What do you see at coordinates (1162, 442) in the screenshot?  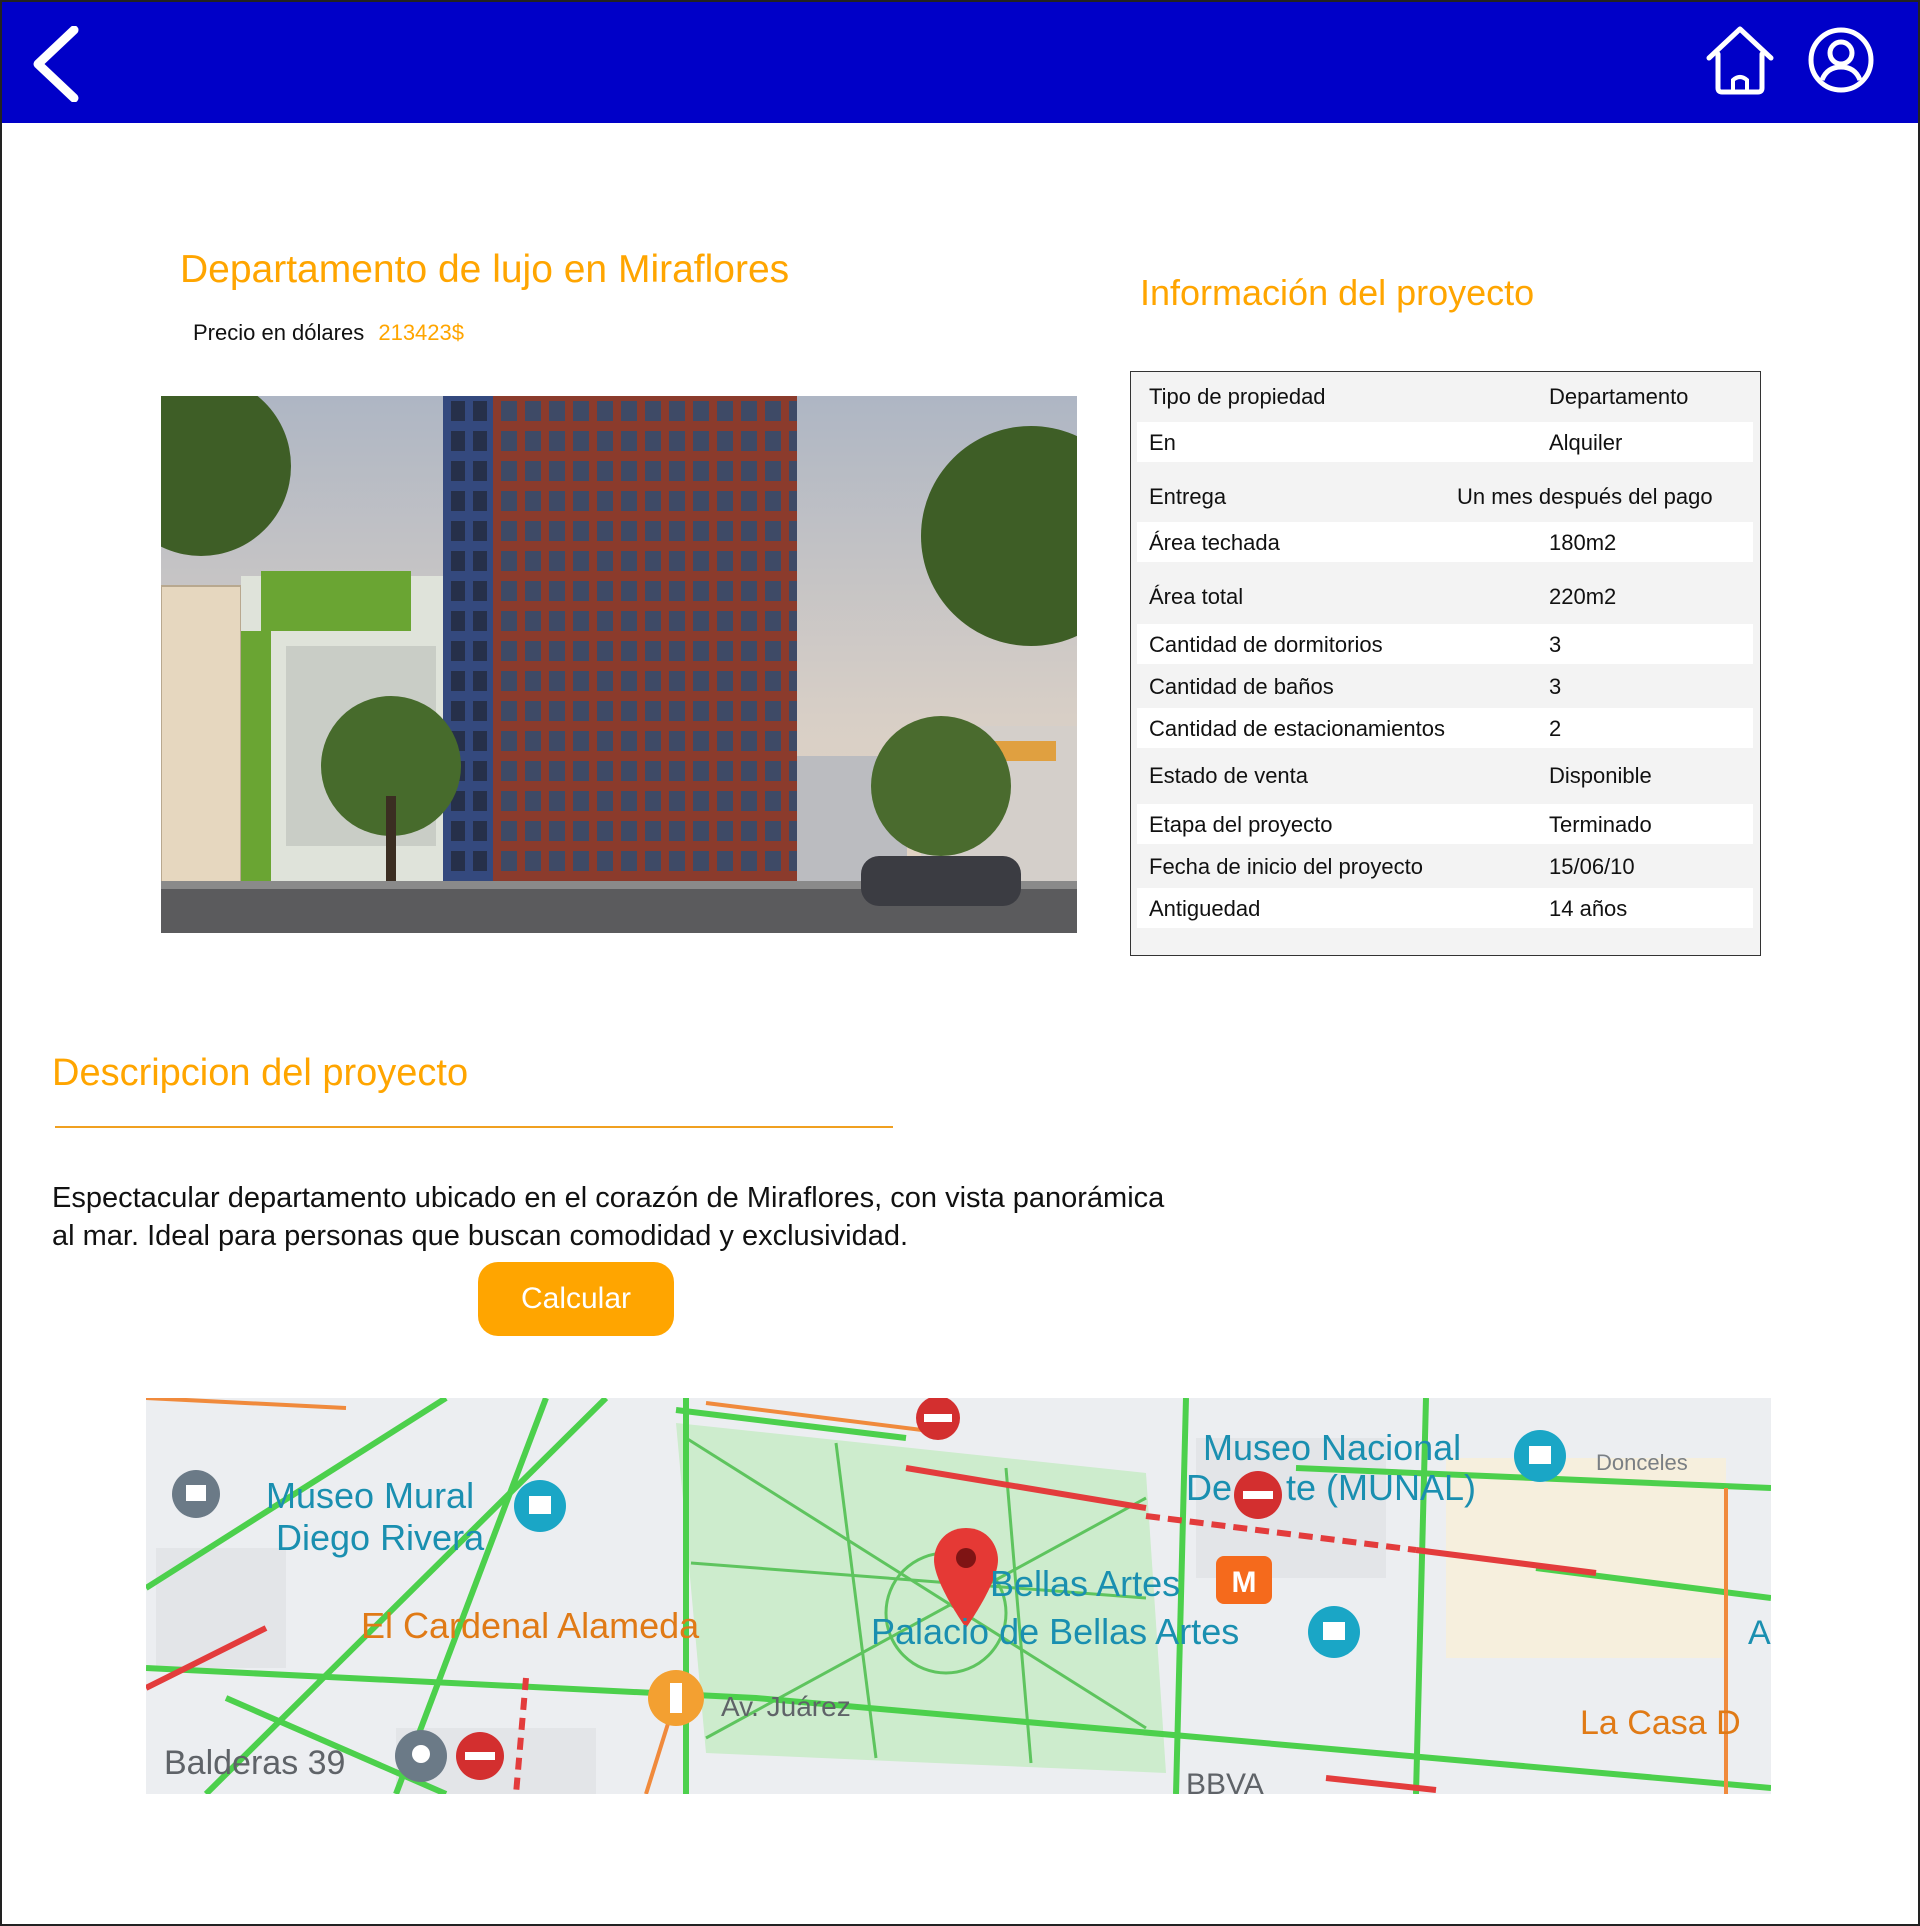 I see `row-label: En` at bounding box center [1162, 442].